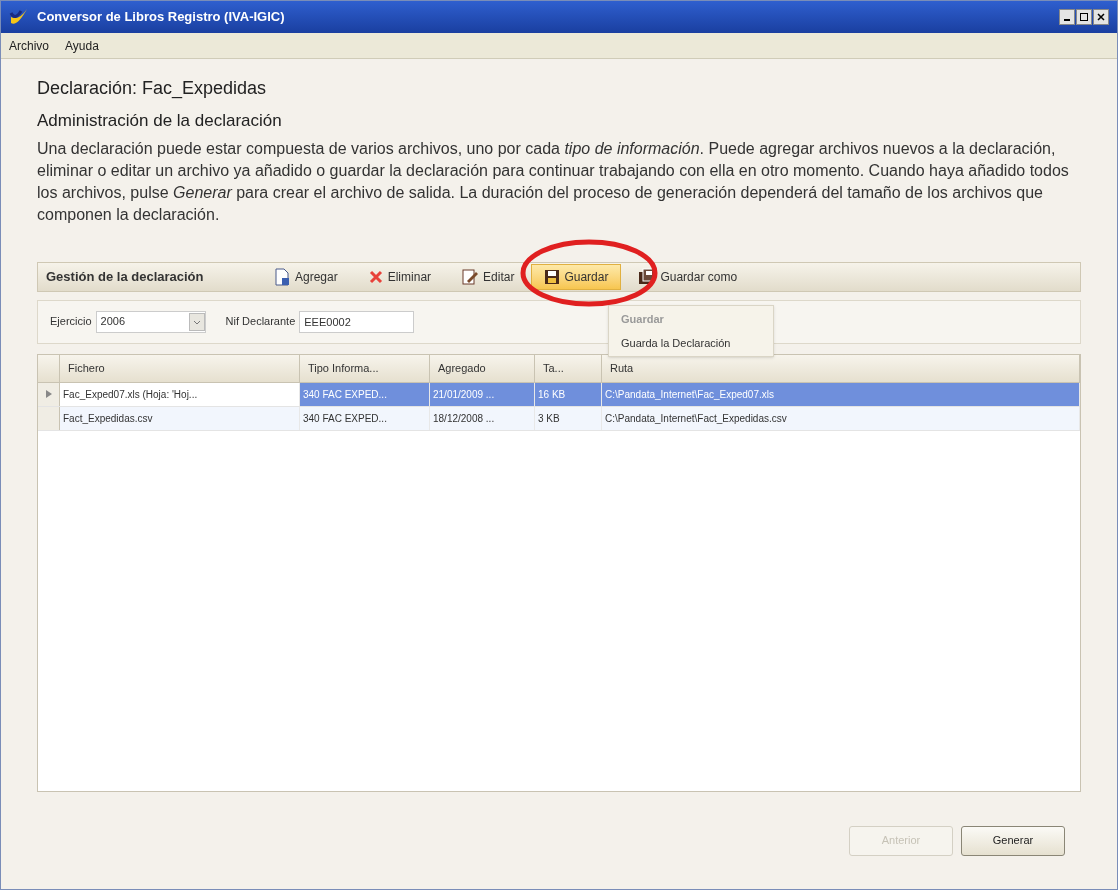  Describe the element at coordinates (568, 394) in the screenshot. I see `table-cell: 16 KB` at that location.